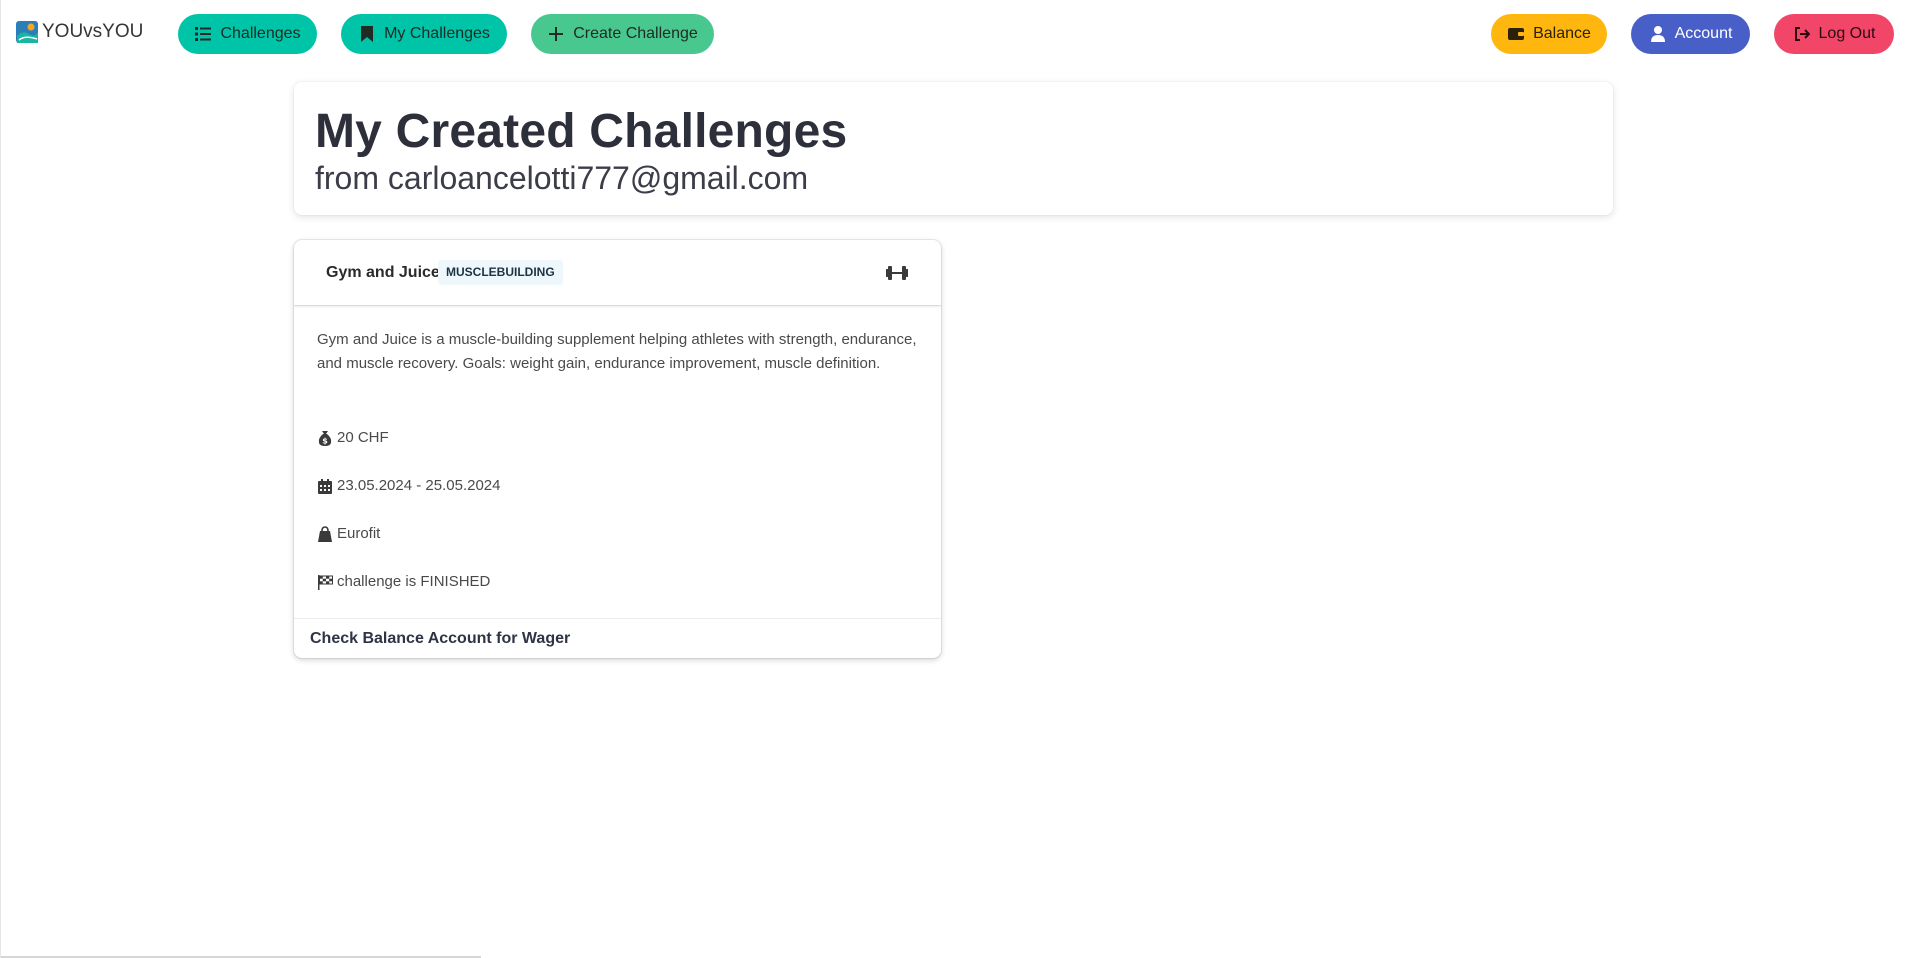 The width and height of the screenshot is (1921, 958). I want to click on dates-row: 23.05.2024 - 25.05.2024, so click(408, 486).